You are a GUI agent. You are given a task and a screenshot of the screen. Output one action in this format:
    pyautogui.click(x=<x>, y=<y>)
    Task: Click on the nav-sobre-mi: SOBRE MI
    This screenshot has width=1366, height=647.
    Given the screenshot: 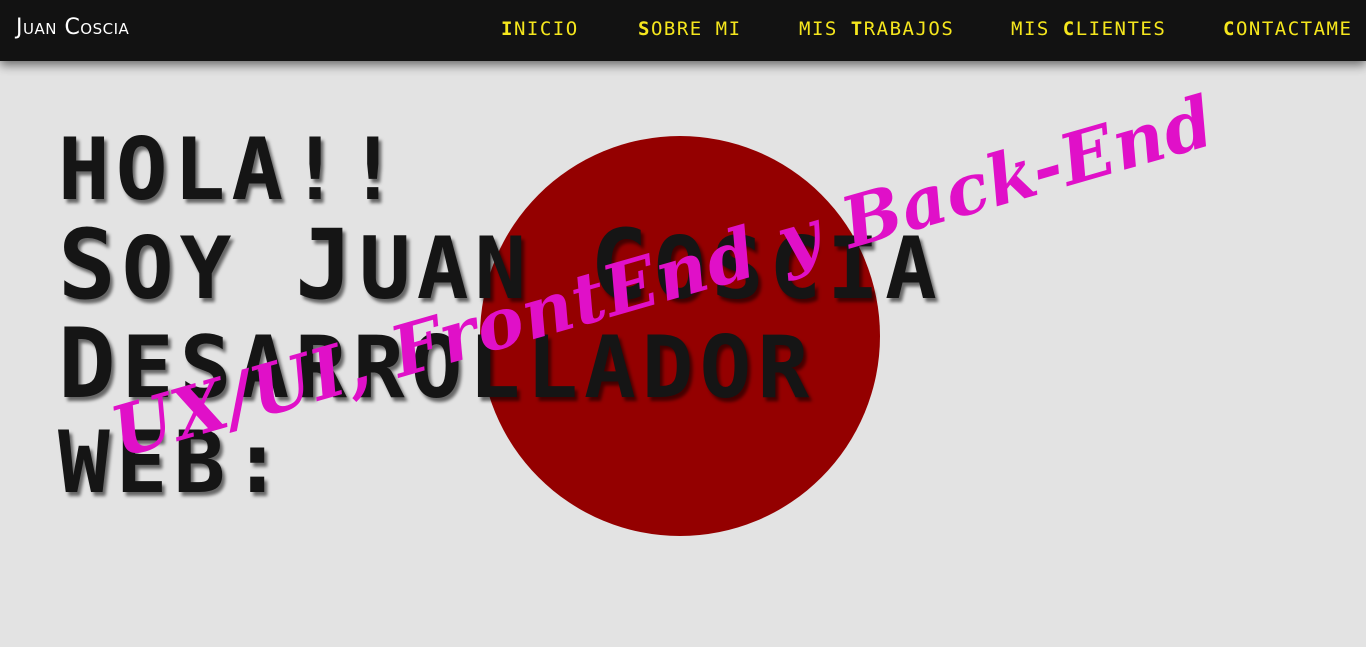 What is the action you would take?
    pyautogui.click(x=690, y=29)
    